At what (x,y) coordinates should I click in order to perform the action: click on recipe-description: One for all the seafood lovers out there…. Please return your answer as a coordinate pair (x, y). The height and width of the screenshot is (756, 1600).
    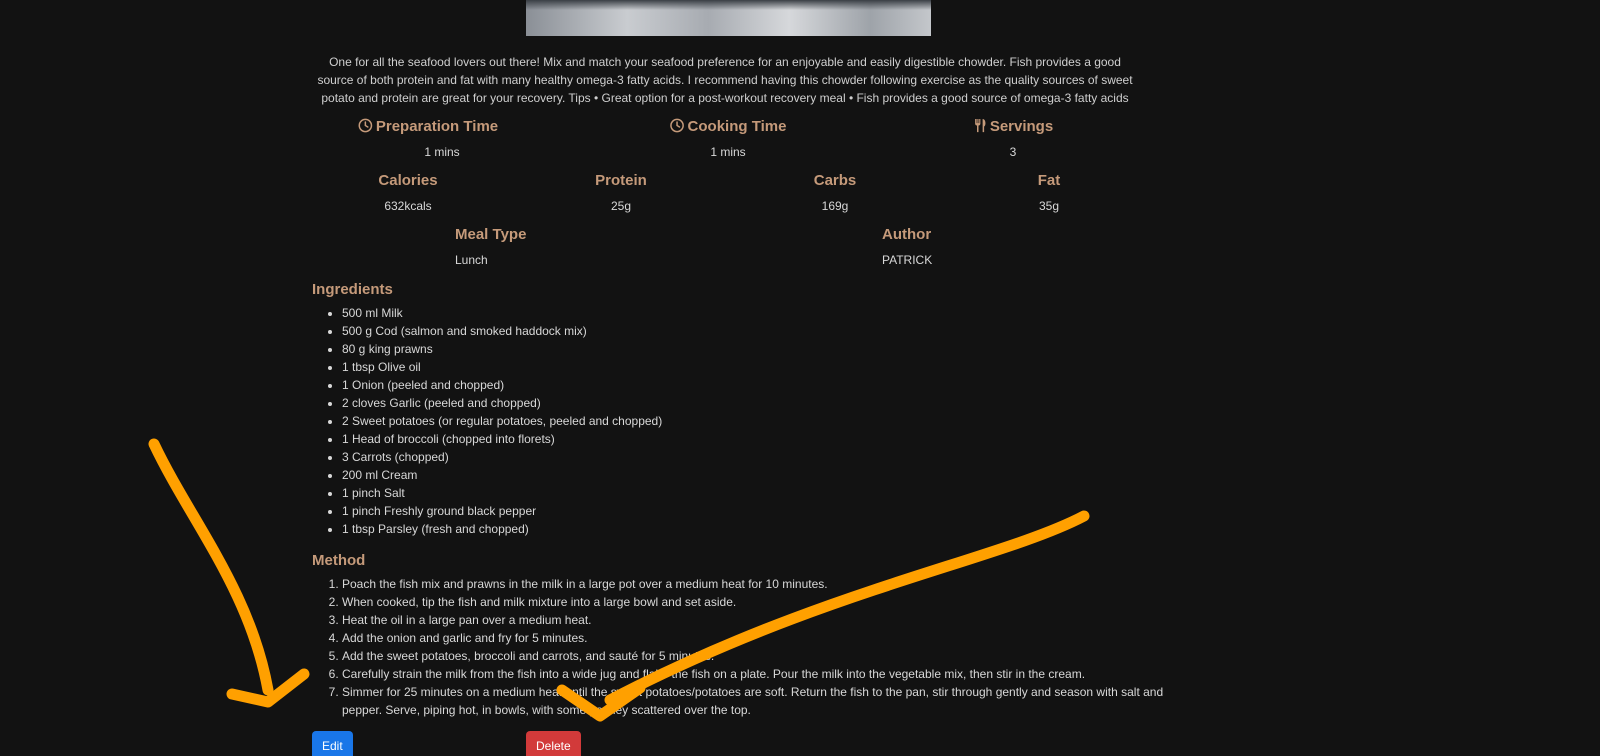
    Looking at the image, I should click on (725, 80).